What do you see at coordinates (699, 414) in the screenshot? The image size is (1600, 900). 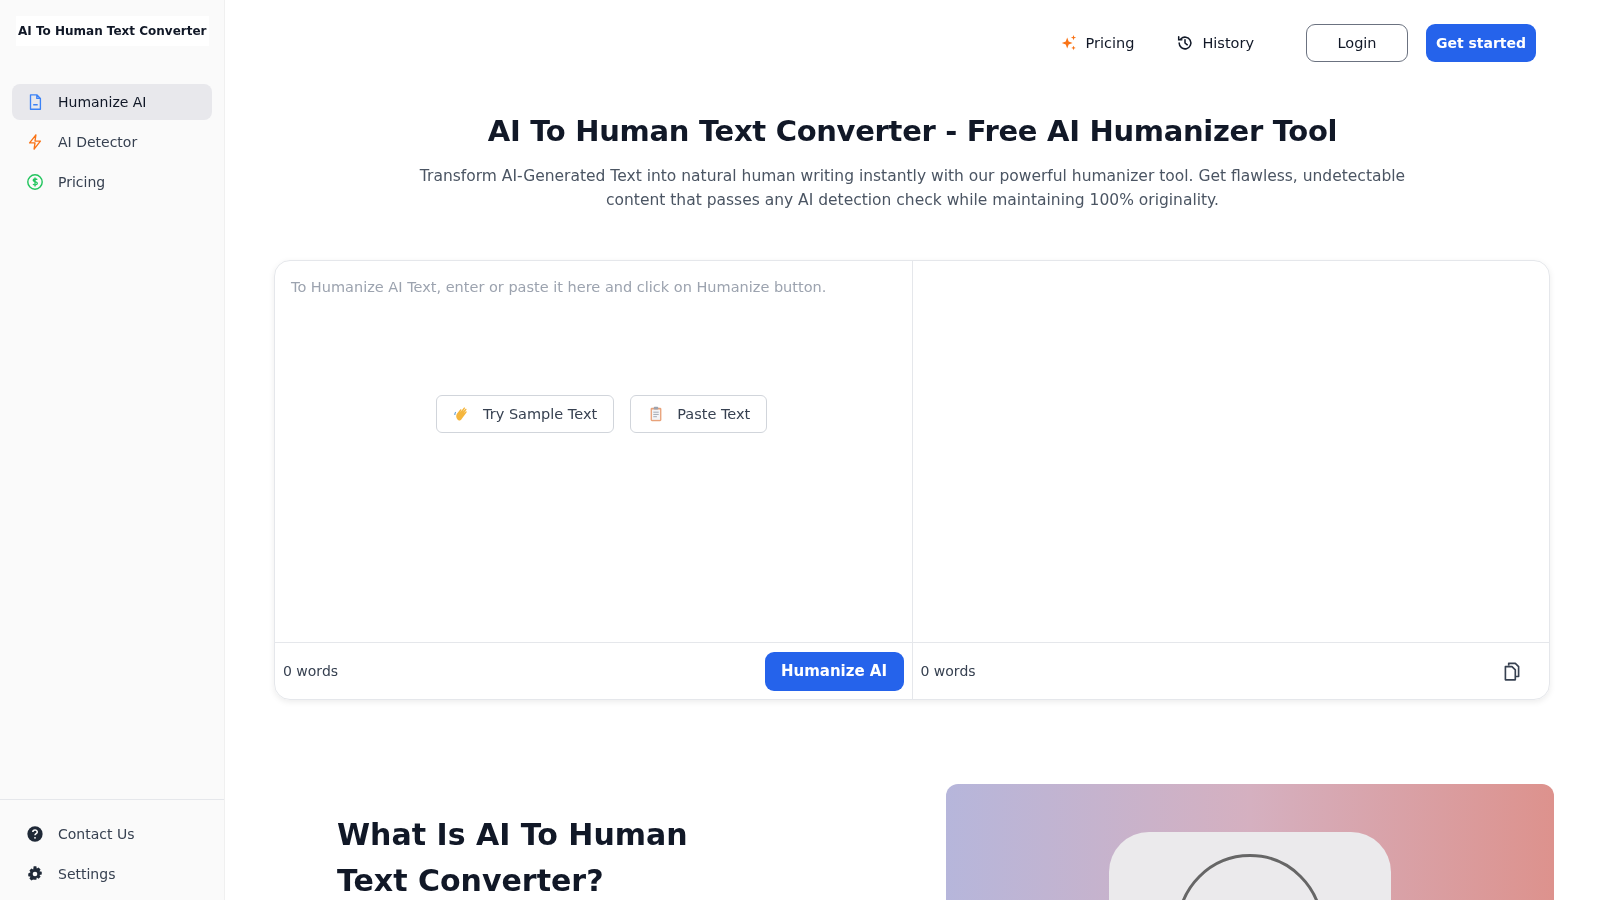 I see `action-button: Paste Text` at bounding box center [699, 414].